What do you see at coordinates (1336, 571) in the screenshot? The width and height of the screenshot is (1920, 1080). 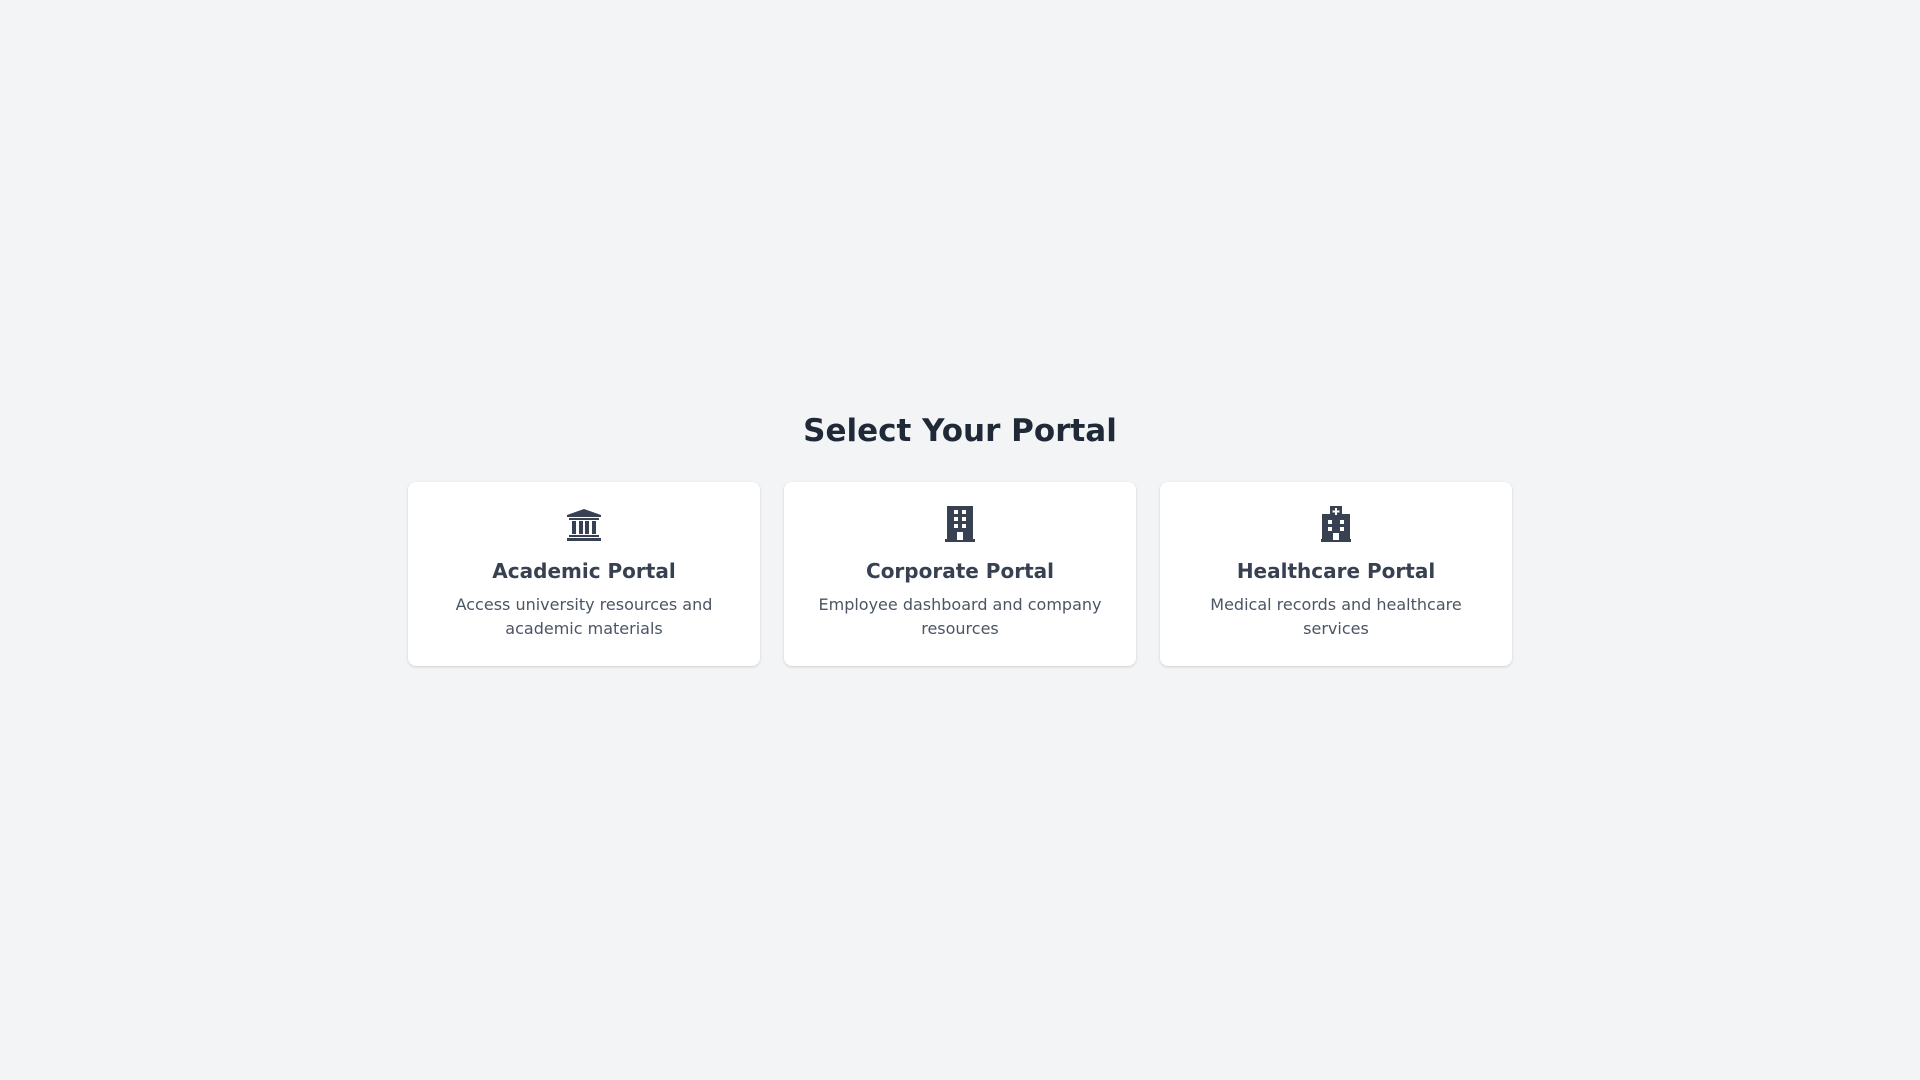 I see `card-title: Healthcare Portal` at bounding box center [1336, 571].